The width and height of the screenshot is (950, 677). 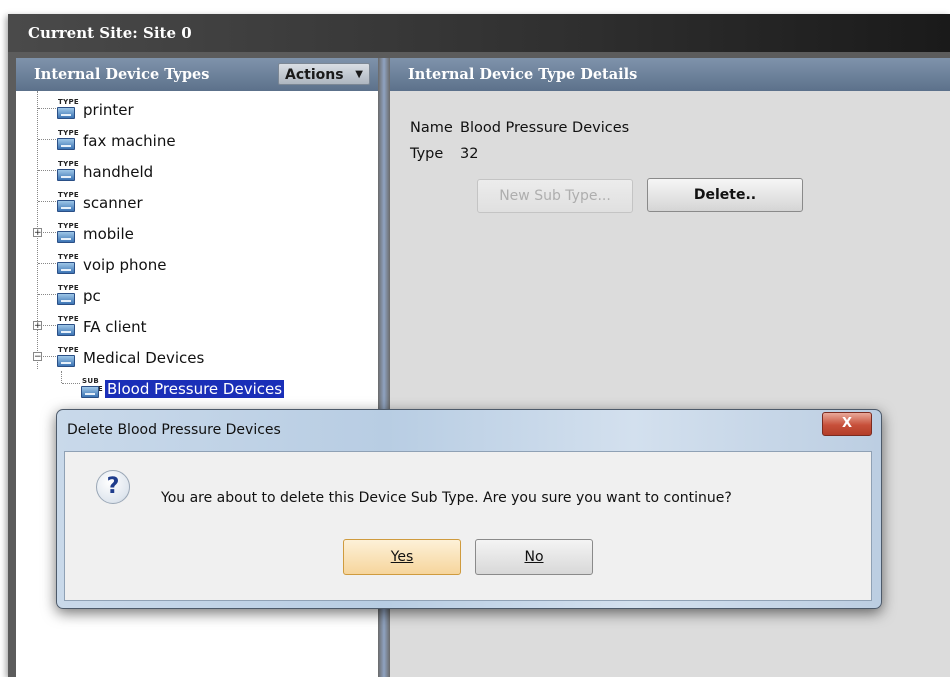 I want to click on device-type-details-title: Internal Device Type Details, so click(x=523, y=74).